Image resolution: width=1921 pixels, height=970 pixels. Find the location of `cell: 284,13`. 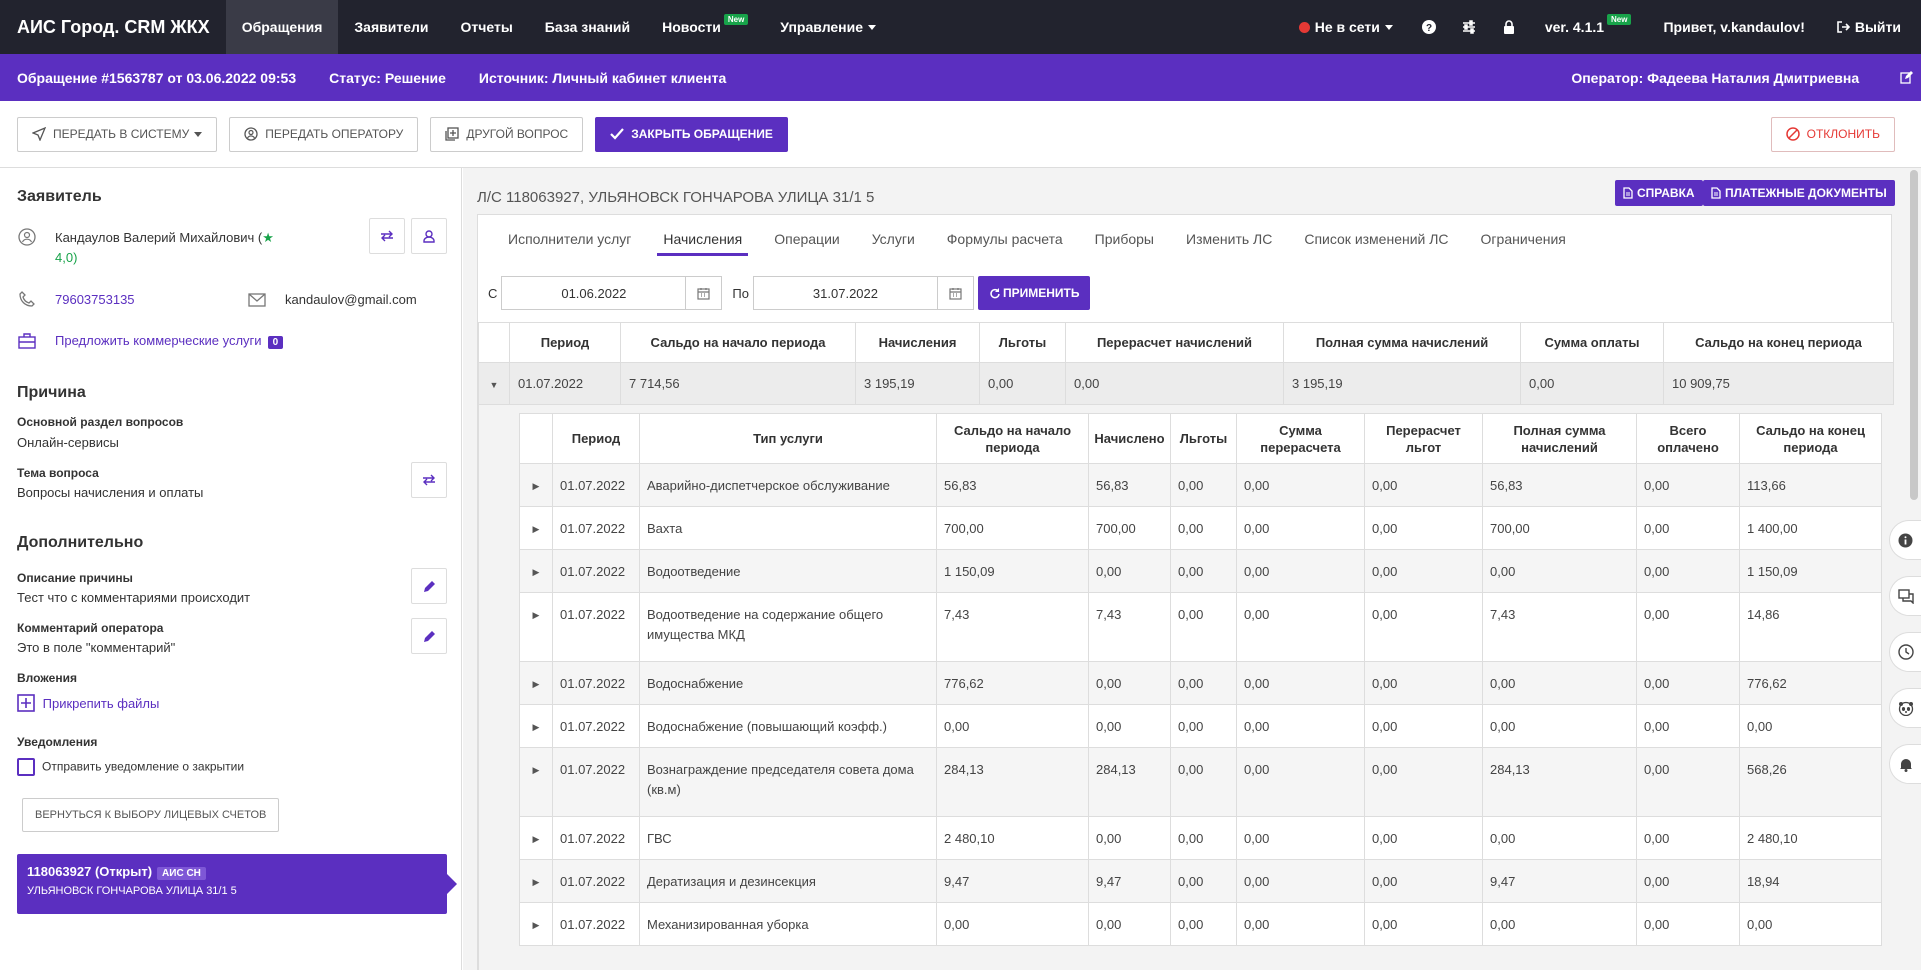

cell: 284,13 is located at coordinates (1559, 782).